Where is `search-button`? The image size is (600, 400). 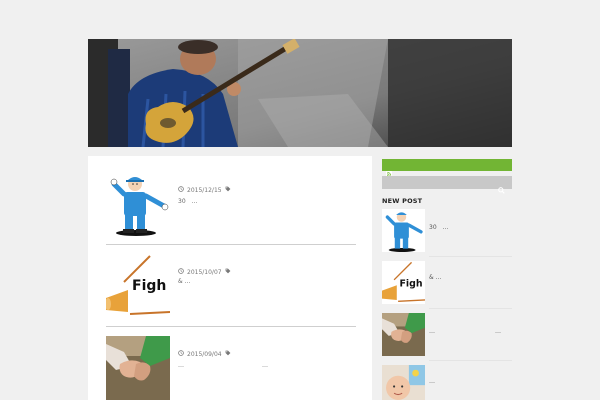
search-button is located at coordinates (447, 185).